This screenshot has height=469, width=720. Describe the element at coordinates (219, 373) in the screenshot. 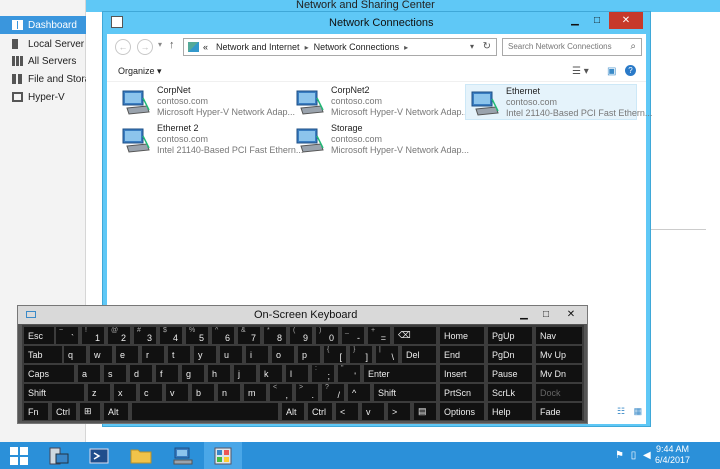

I see `osk-key: h` at that location.